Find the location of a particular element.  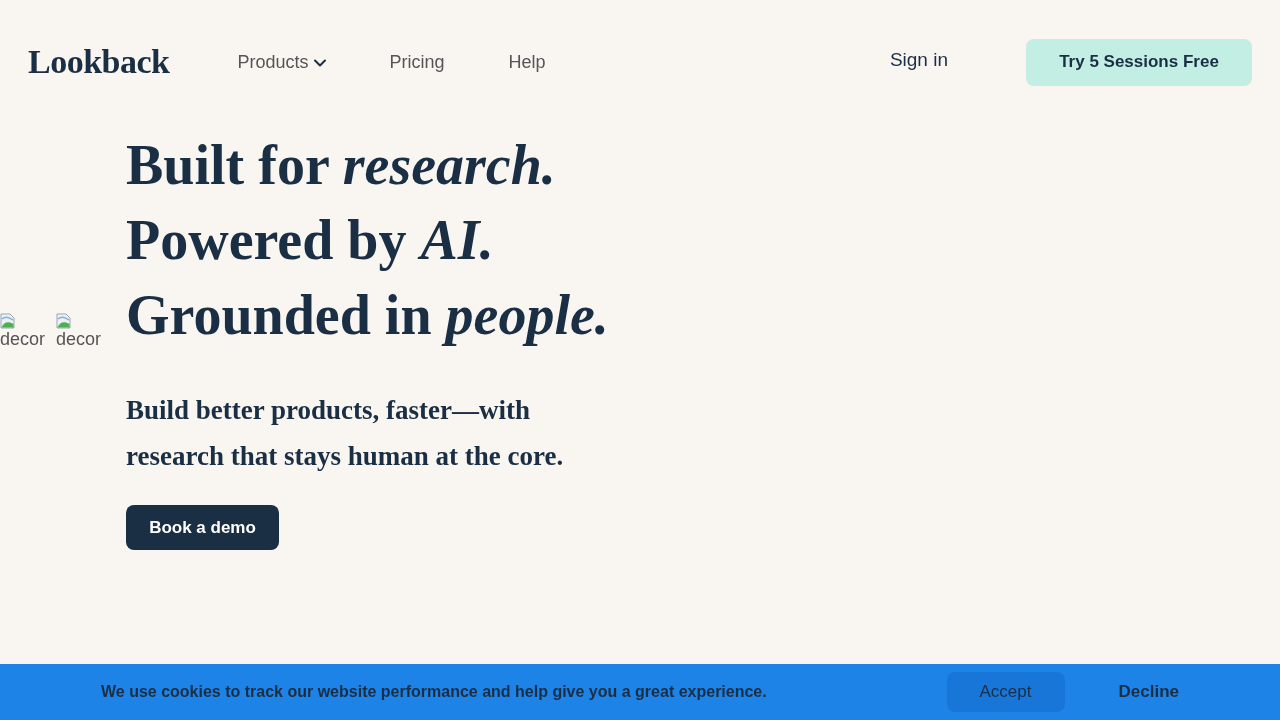

nav-link: Pricing is located at coordinates (417, 62).